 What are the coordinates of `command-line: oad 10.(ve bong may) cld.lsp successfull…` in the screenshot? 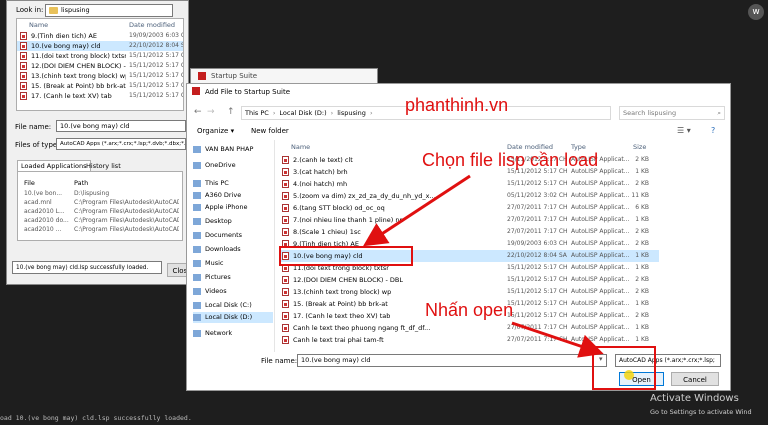 It's located at (96, 418).